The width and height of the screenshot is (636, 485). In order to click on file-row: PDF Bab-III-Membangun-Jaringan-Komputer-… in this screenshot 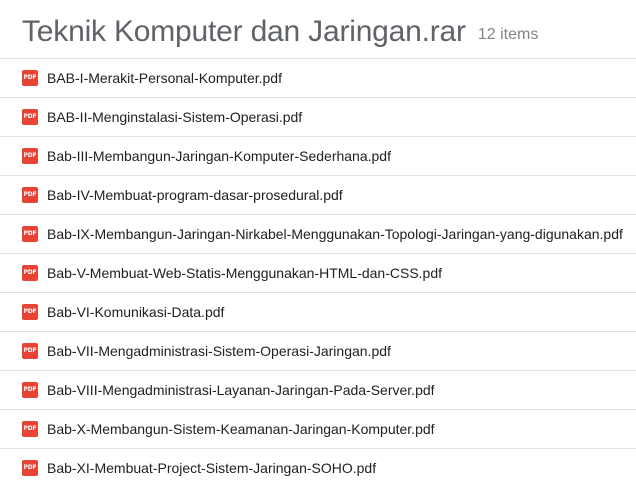, I will do `click(318, 156)`.